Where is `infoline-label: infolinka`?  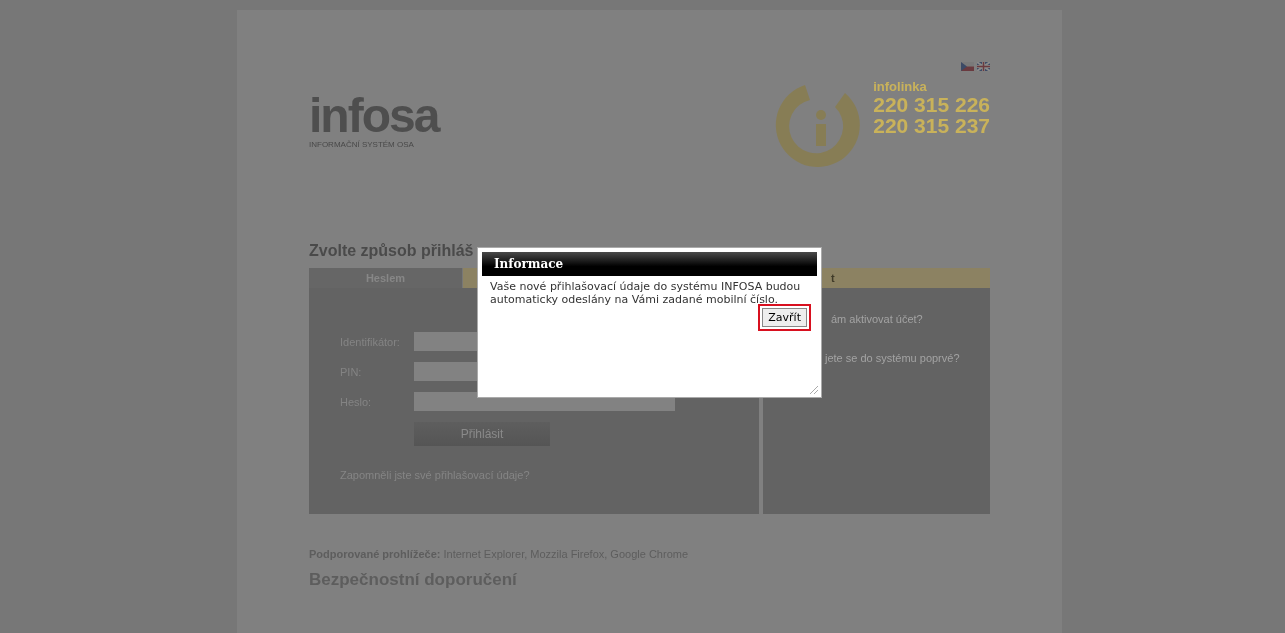
infoline-label: infolinka is located at coordinates (900, 86).